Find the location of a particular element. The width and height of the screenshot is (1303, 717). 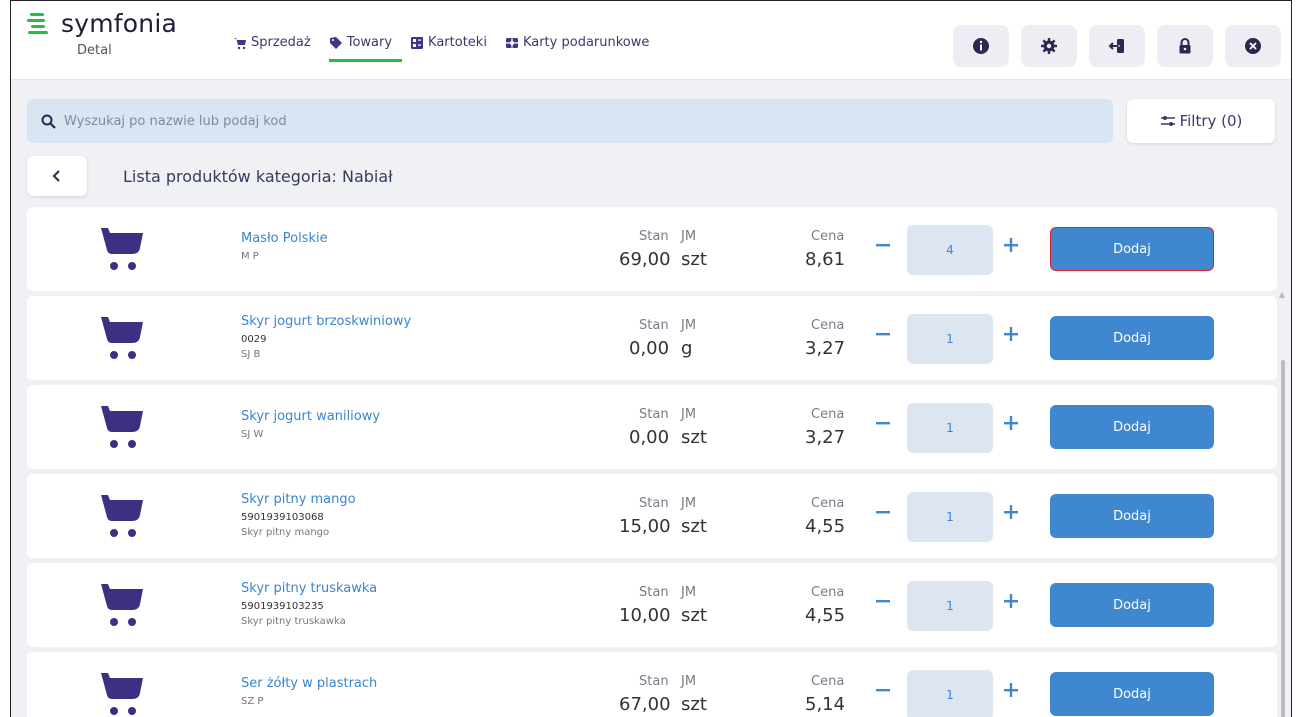

scroll-up-arrow: ▲ is located at coordinates (1282, 294).